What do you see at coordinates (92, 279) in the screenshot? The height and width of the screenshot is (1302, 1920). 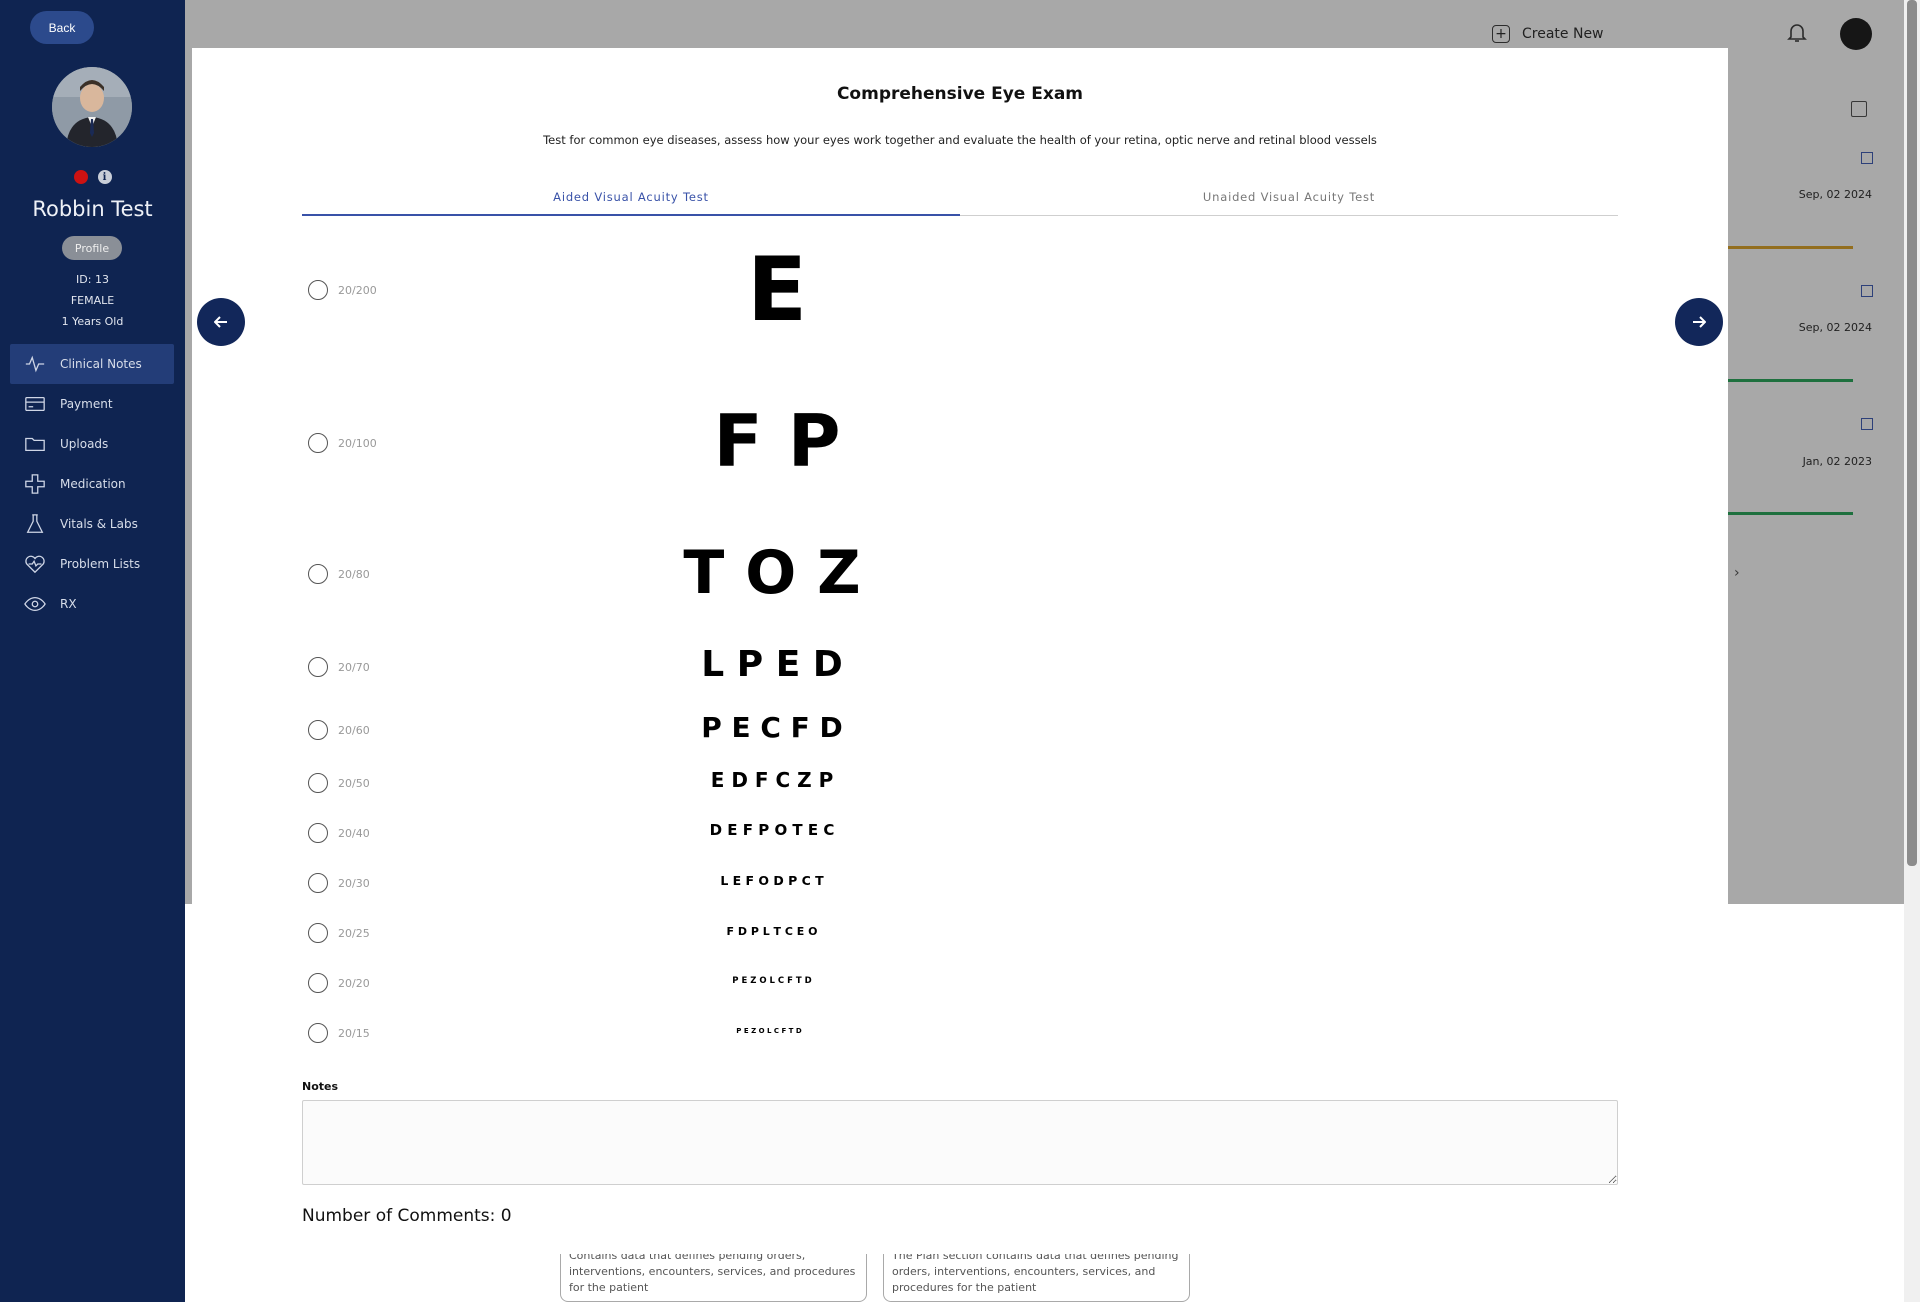 I see `patient-id: ID: 13` at bounding box center [92, 279].